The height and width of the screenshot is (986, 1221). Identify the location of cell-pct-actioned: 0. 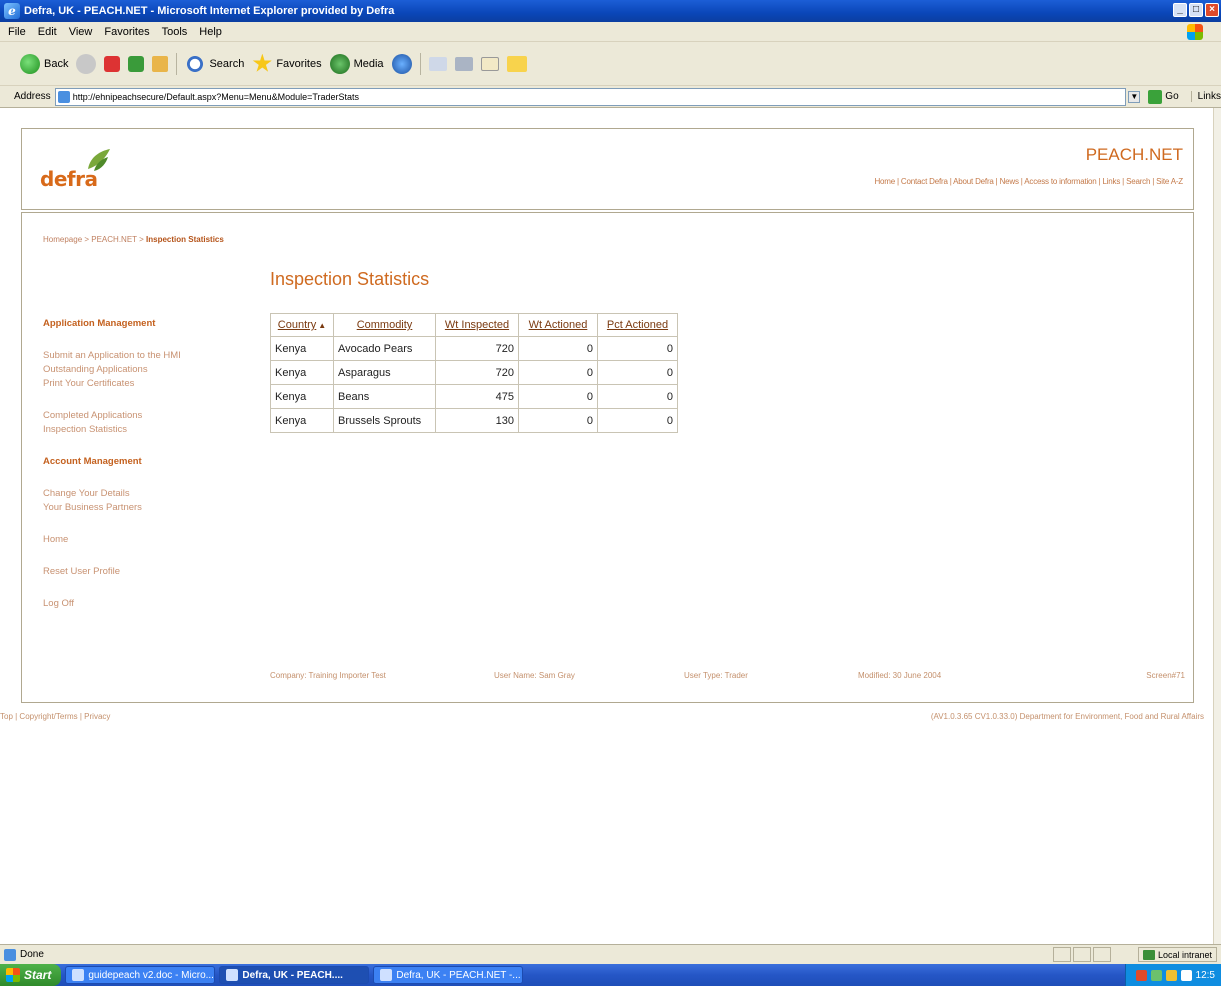
(637, 396).